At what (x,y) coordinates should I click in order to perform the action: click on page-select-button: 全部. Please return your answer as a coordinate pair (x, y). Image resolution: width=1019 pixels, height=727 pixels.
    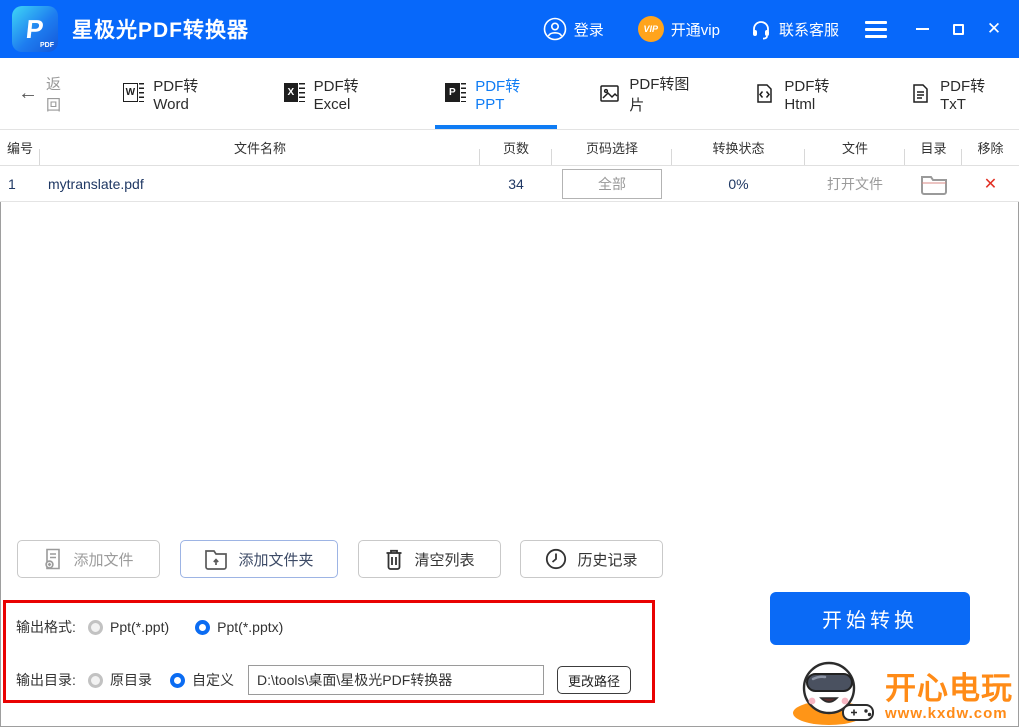
    Looking at the image, I should click on (612, 183).